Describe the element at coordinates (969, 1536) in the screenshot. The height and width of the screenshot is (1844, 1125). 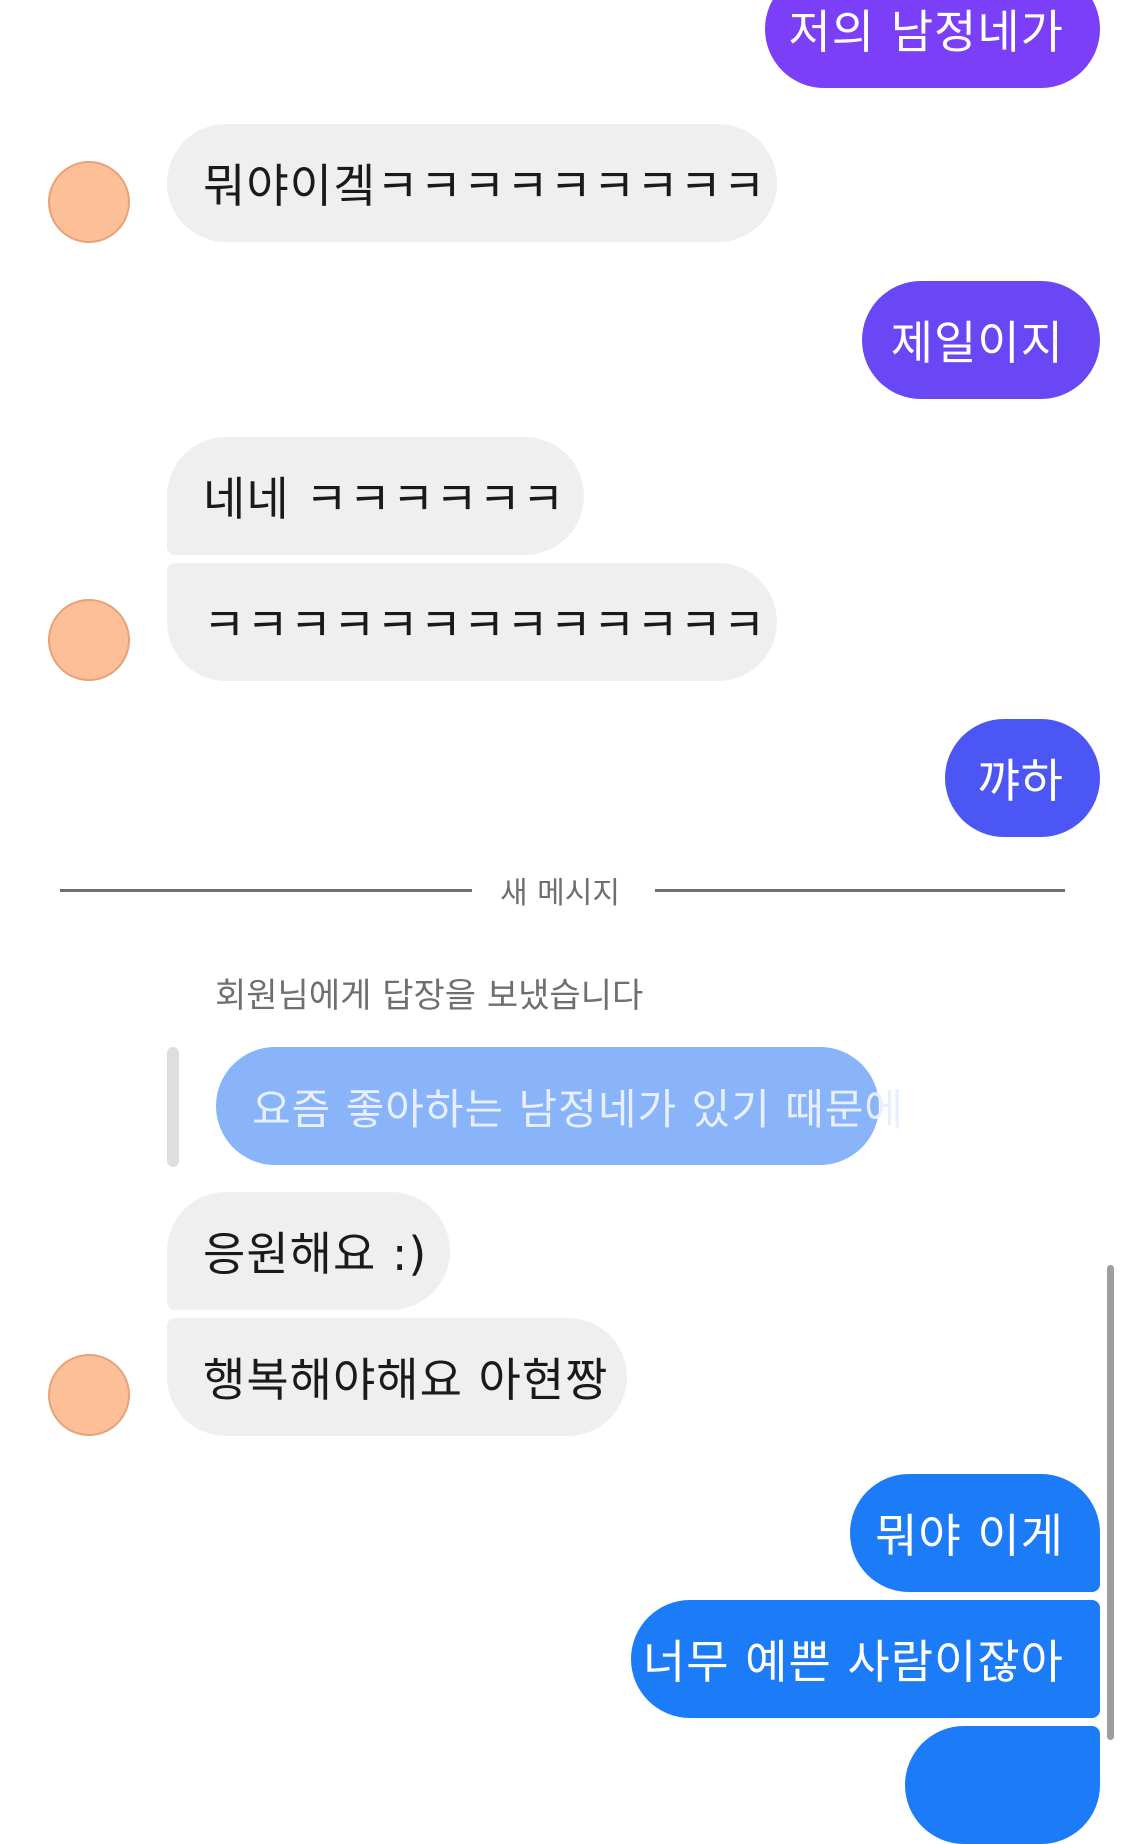
I see `message-text: 뭐야 이게` at that location.